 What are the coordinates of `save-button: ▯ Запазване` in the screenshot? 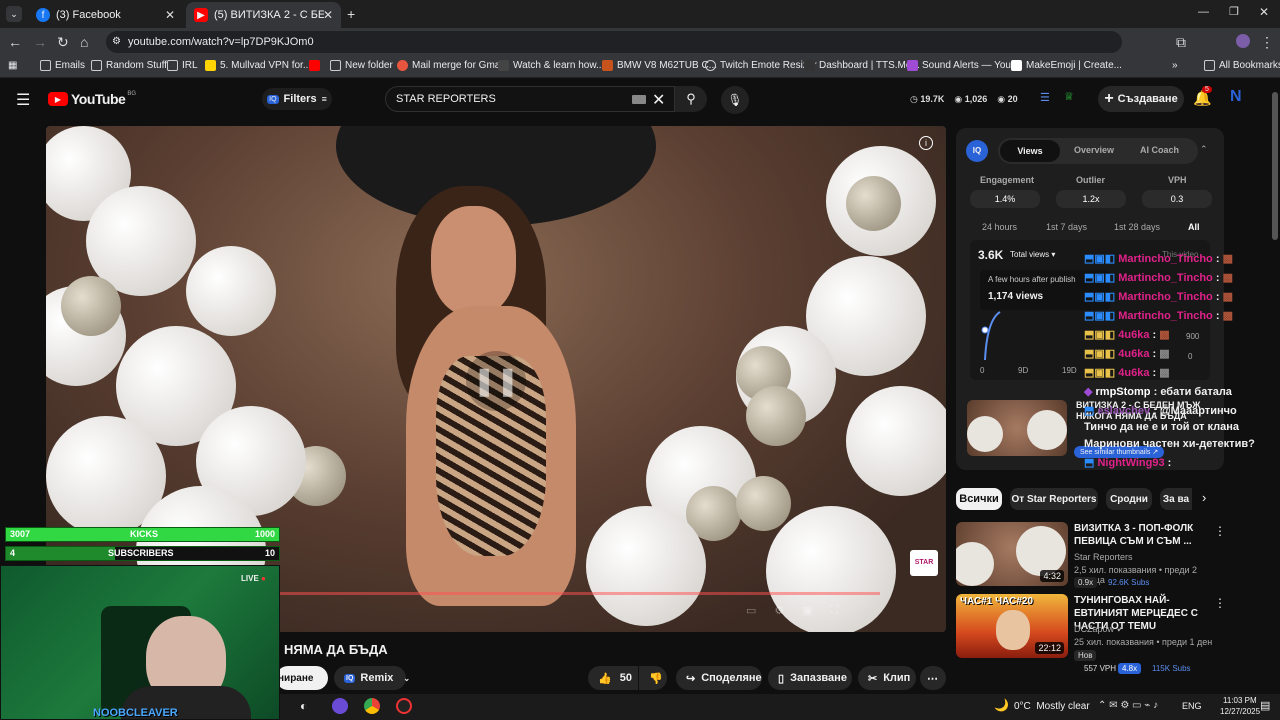 It's located at (810, 678).